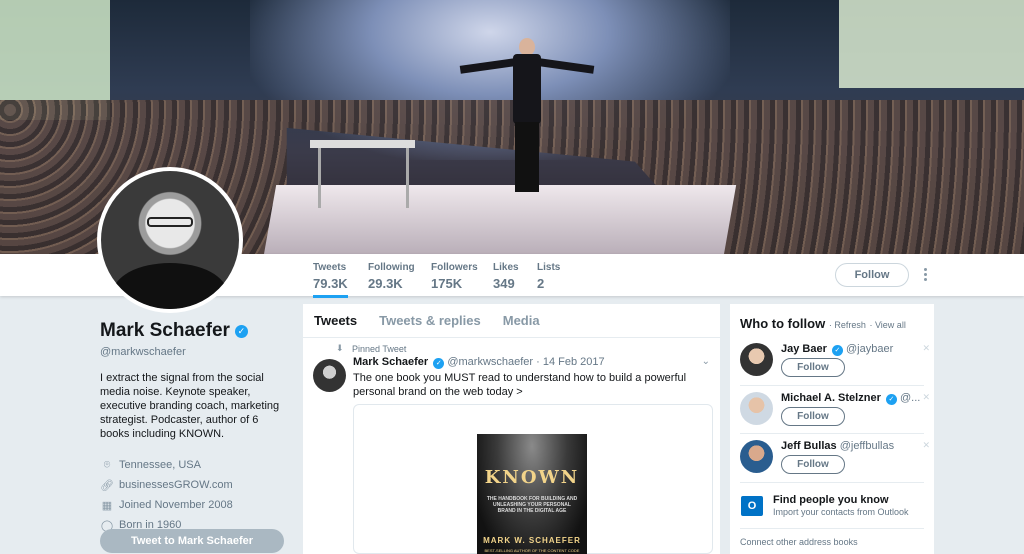  What do you see at coordinates (872, 275) in the screenshot?
I see `follow-button: Follow` at bounding box center [872, 275].